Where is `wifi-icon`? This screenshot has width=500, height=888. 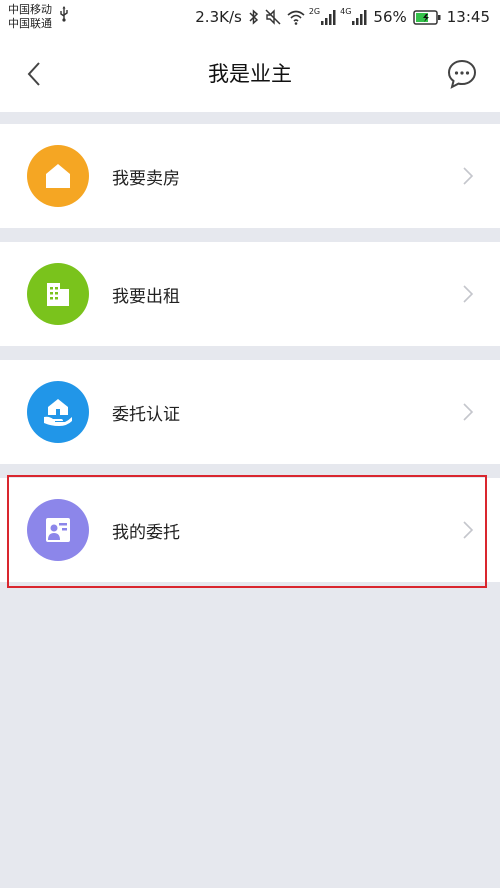
wifi-icon is located at coordinates (296, 17).